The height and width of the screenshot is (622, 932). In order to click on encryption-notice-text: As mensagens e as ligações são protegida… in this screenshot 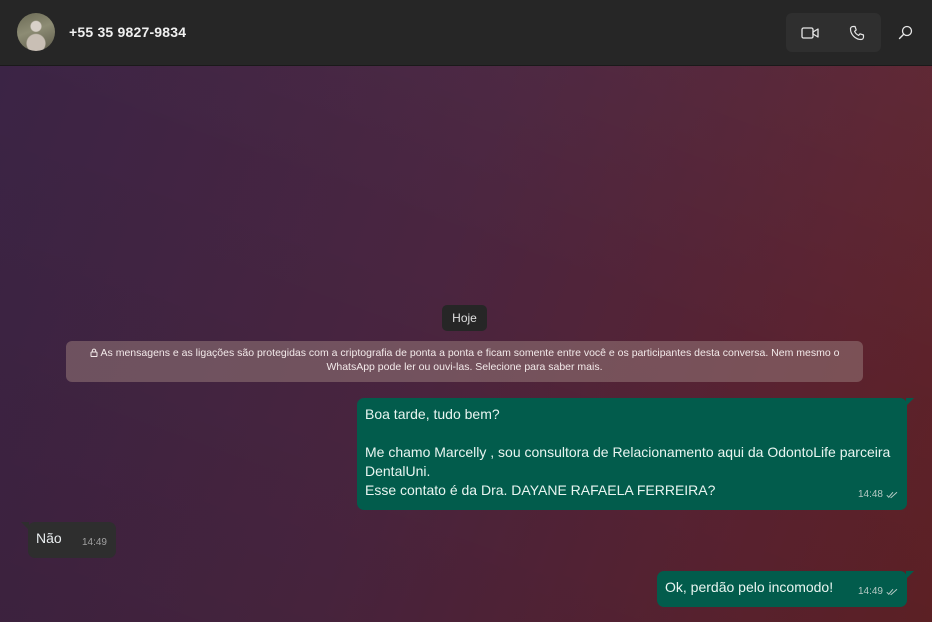, I will do `click(470, 360)`.